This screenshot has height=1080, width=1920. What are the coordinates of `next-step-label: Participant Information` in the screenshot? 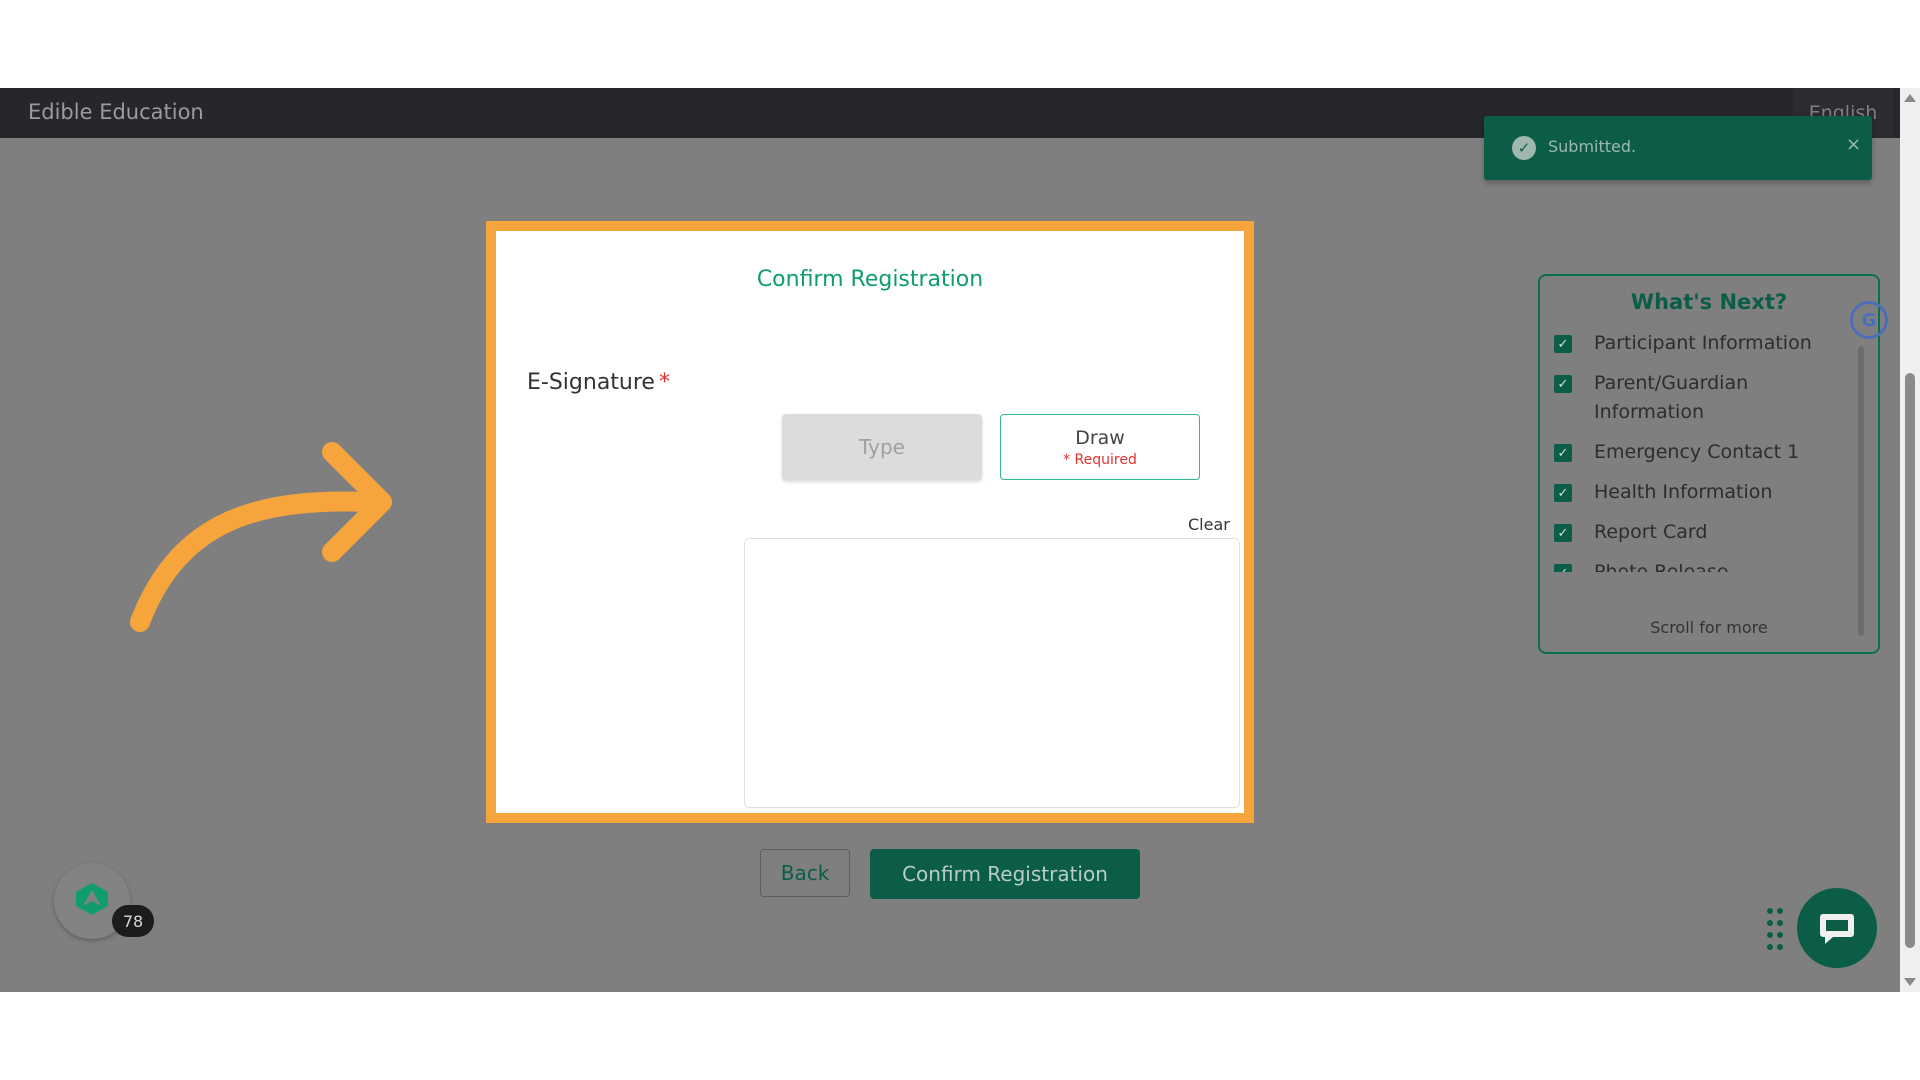 It's located at (1703, 343).